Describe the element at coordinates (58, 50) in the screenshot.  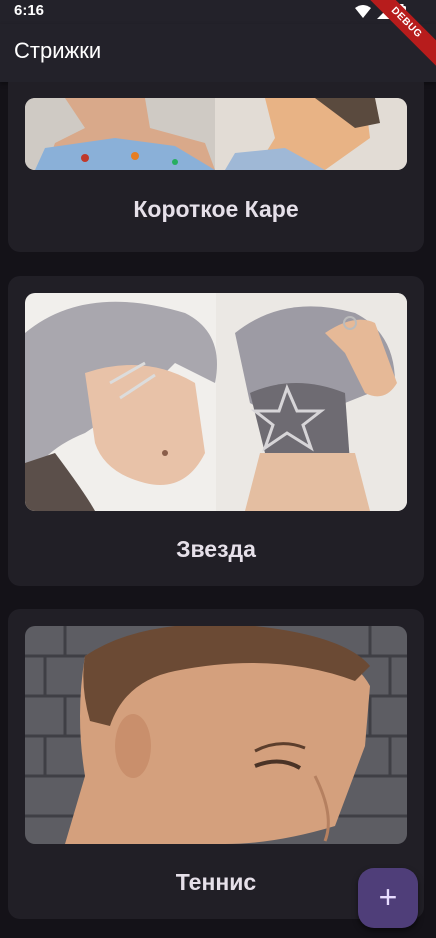
I see `page-title: Стрижки` at that location.